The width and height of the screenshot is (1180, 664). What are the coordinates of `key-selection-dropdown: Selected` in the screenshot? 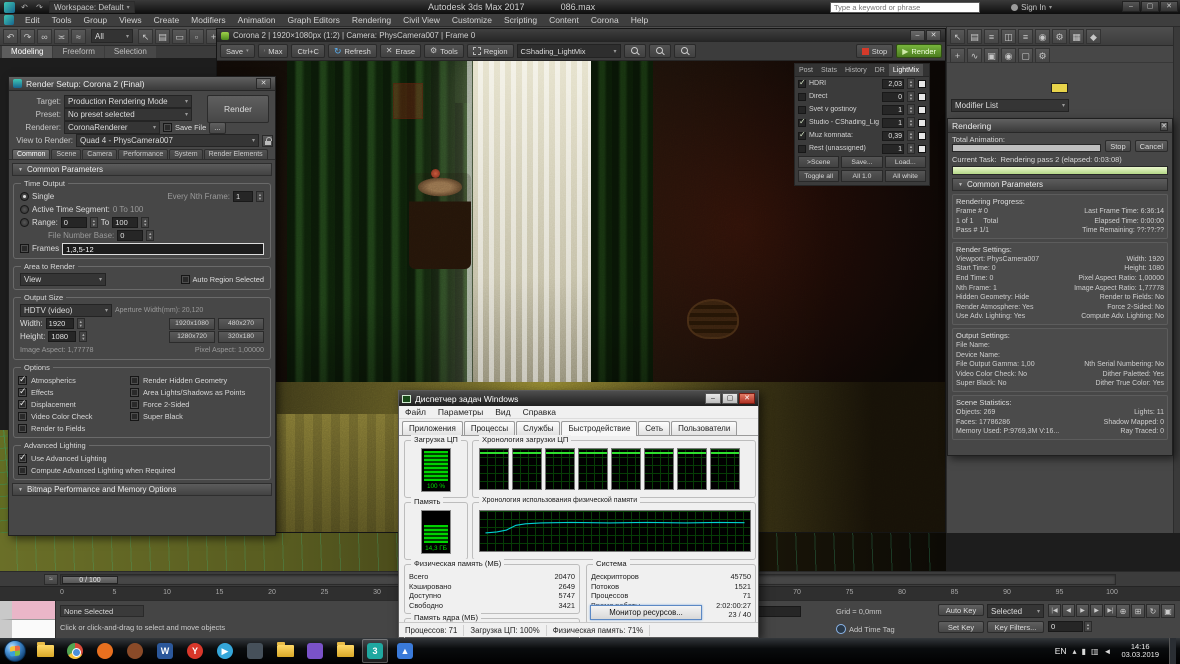 It's located at (1015, 611).